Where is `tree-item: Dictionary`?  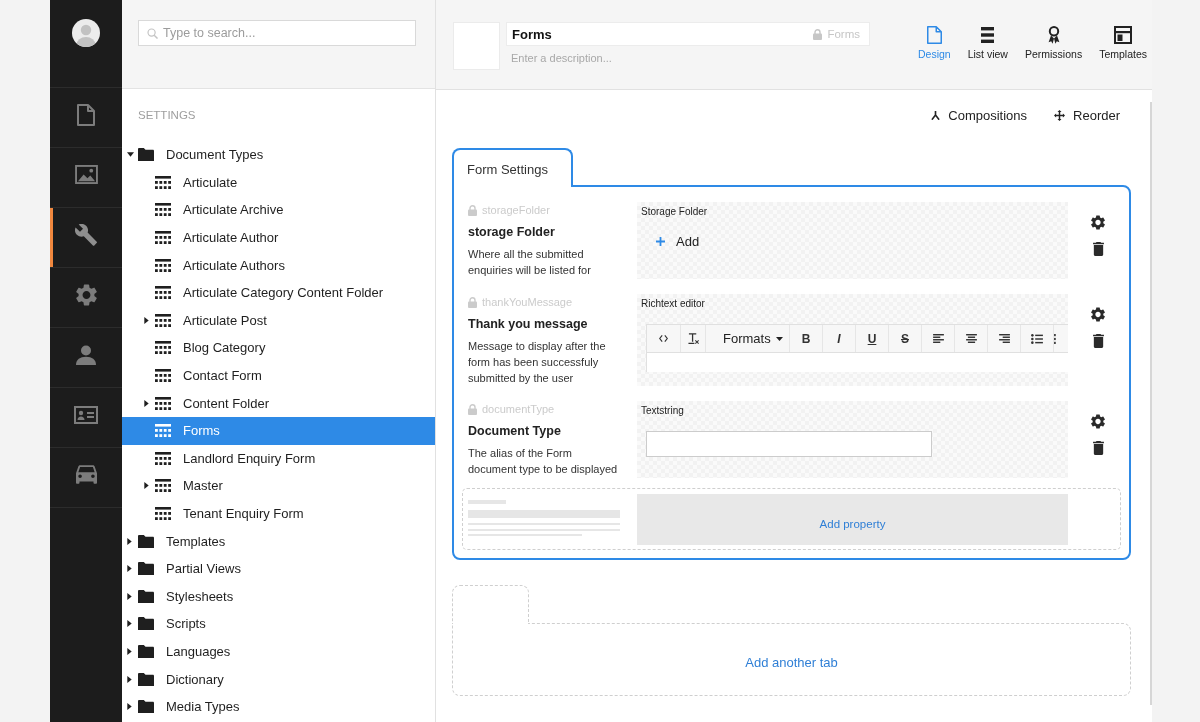
tree-item: Dictionary is located at coordinates (278, 679).